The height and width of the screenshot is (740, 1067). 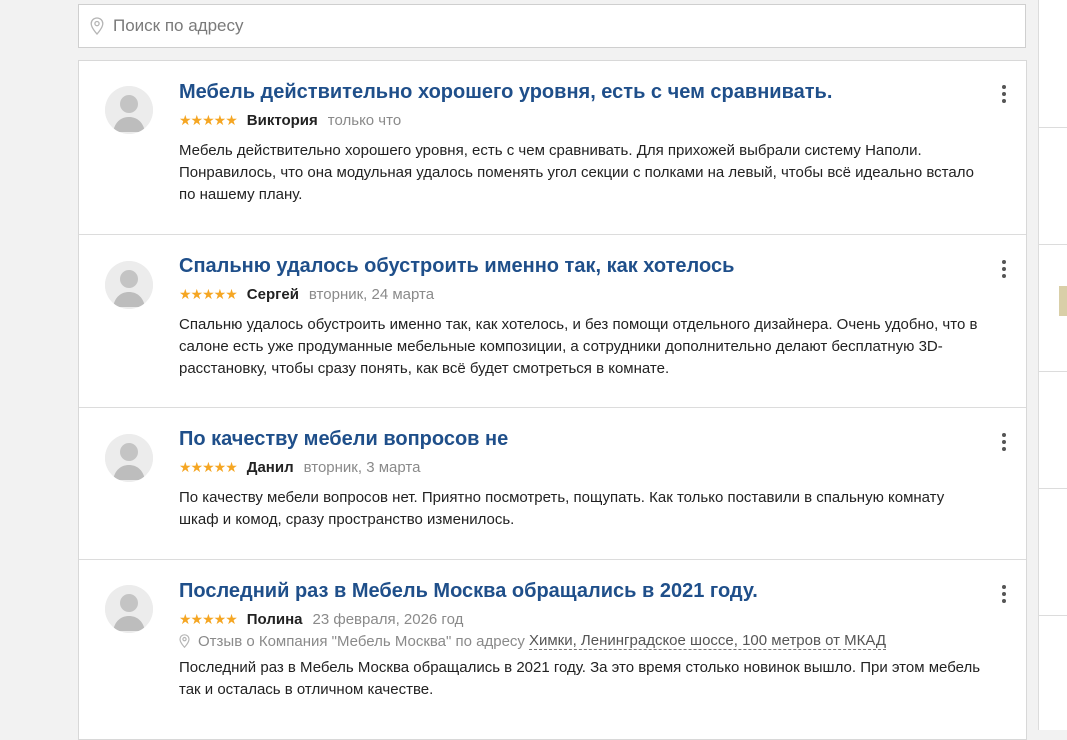 I want to click on review-author: Сергей, so click(x=272, y=294).